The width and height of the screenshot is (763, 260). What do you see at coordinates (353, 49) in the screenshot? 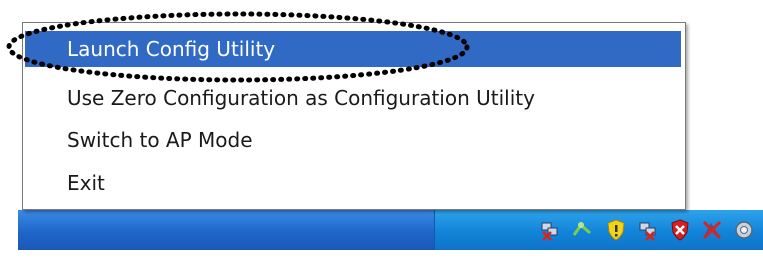
I see `menu-item-launch-config-utility: Launch Config Utility` at bounding box center [353, 49].